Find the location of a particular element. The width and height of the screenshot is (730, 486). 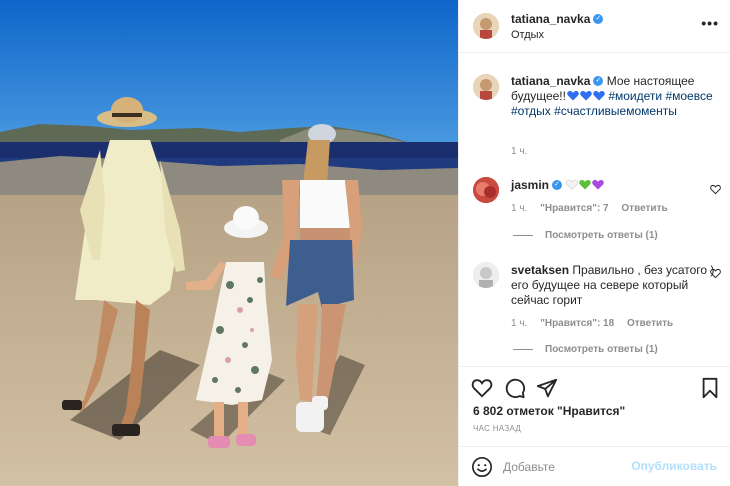

green-heart-icon is located at coordinates (585, 185).